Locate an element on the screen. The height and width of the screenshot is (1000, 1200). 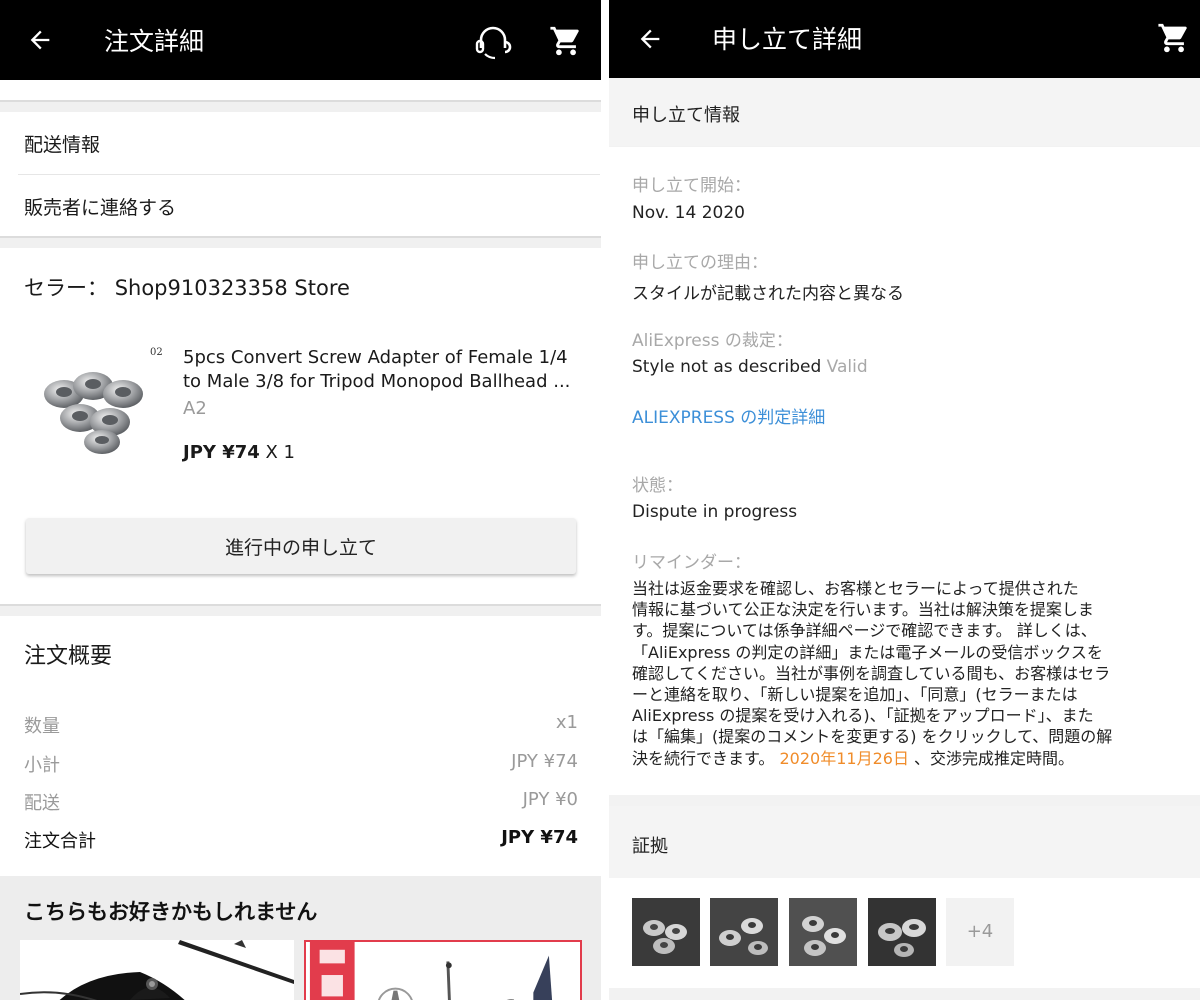
status-label: 状態： is located at coordinates (657, 486).